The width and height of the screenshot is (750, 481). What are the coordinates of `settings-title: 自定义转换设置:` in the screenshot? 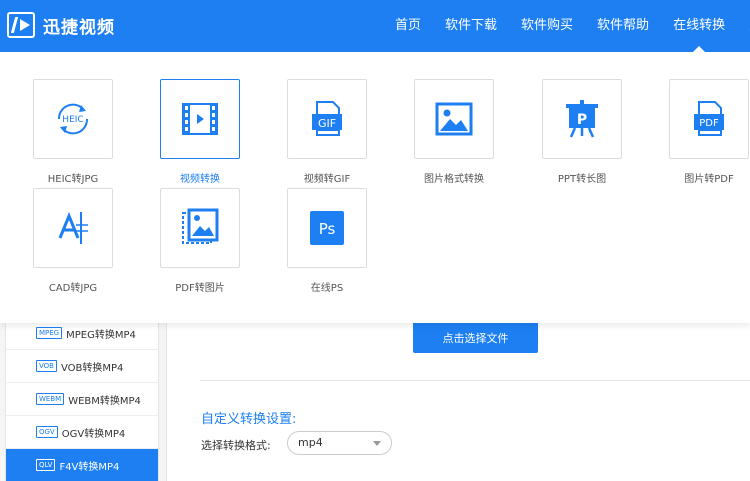 It's located at (249, 419).